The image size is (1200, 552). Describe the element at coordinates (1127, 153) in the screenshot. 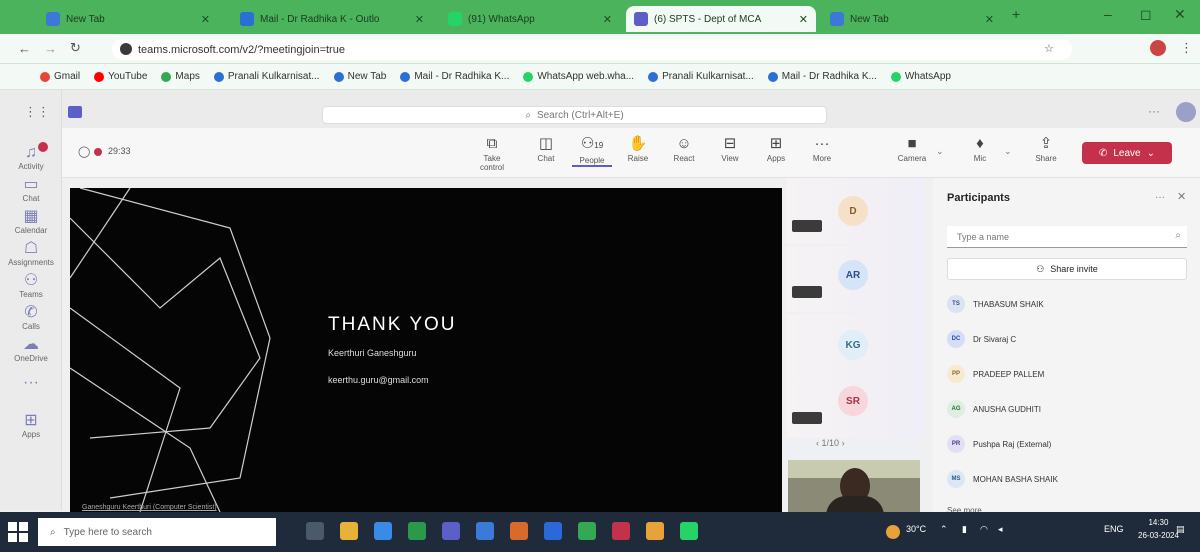

I see `leave-button: ✆ Leave ⌄` at that location.